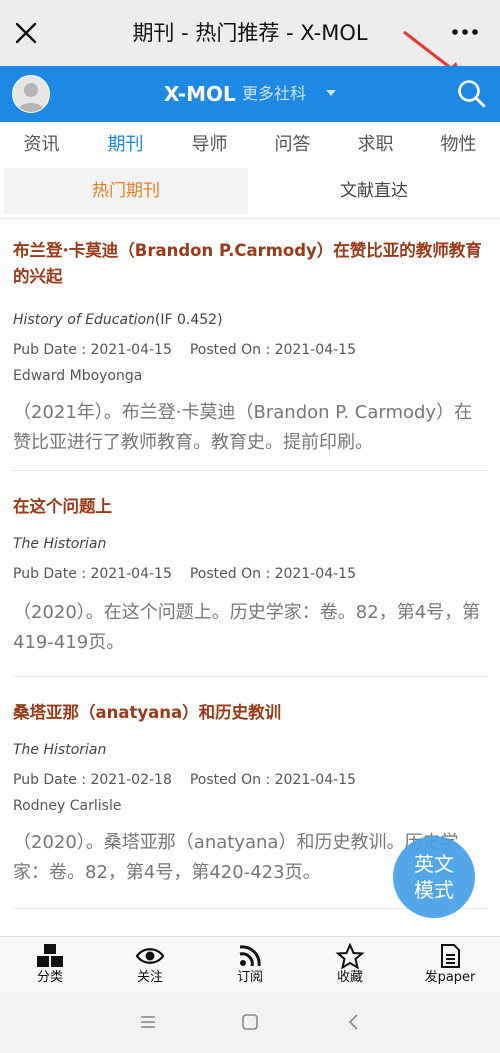 The image size is (500, 1053). I want to click on tab-news: 资讯, so click(41, 145).